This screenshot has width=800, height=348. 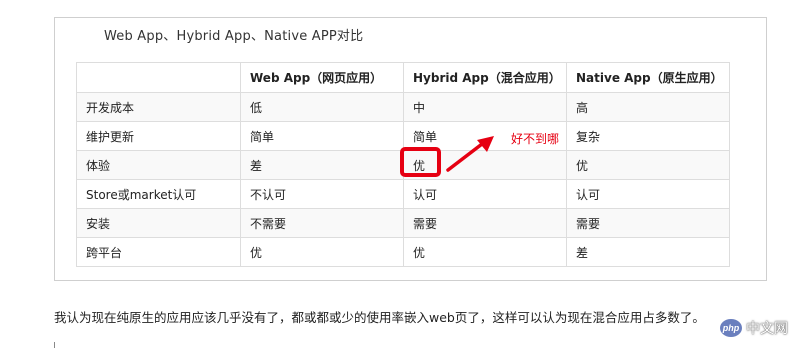 I want to click on table-header-cell: Native App（原生应用）, so click(x=648, y=77).